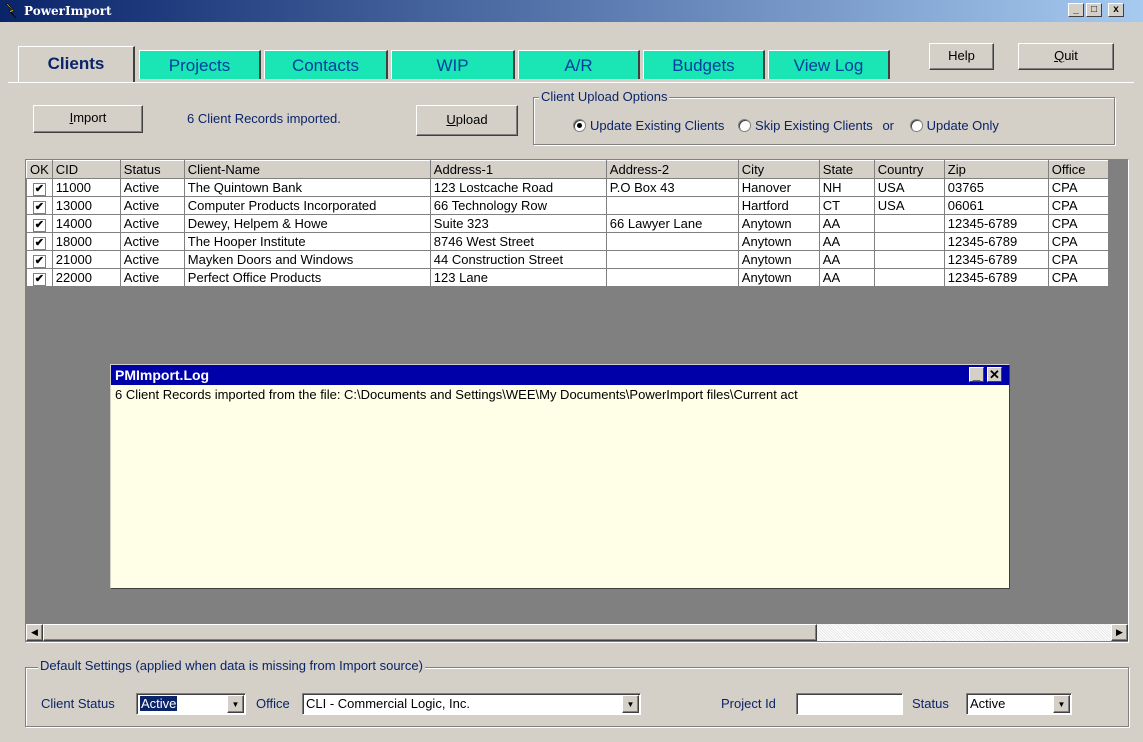 The height and width of the screenshot is (742, 1143). Describe the element at coordinates (976, 374) in the screenshot. I see `log-minimize-icon: _` at that location.